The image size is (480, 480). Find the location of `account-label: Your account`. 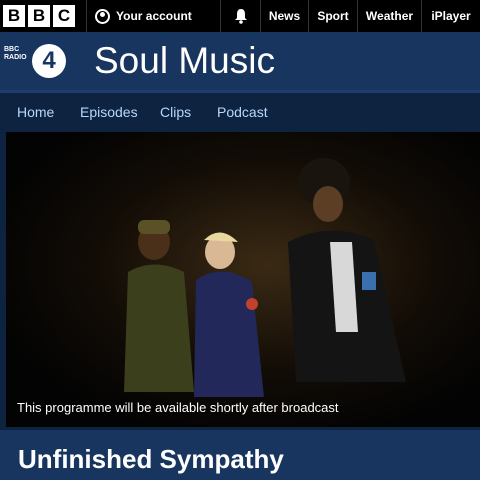

account-label: Your account is located at coordinates (154, 16).